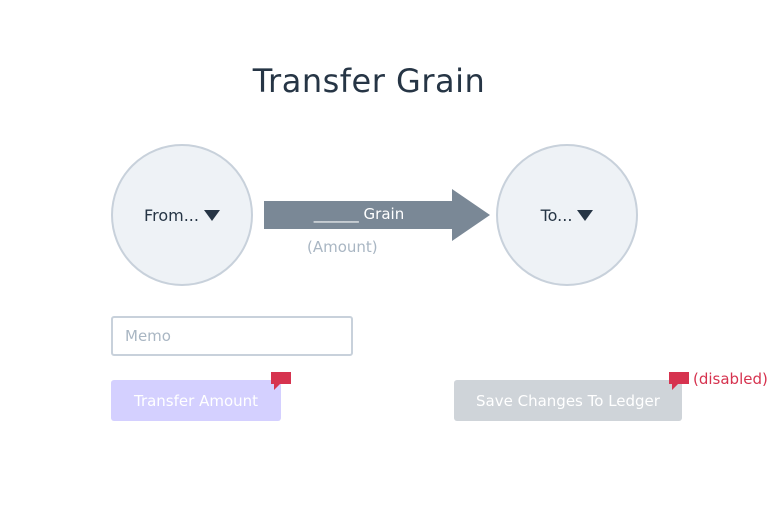  What do you see at coordinates (342, 247) in the screenshot?
I see `amount-hint: (Amount)` at bounding box center [342, 247].